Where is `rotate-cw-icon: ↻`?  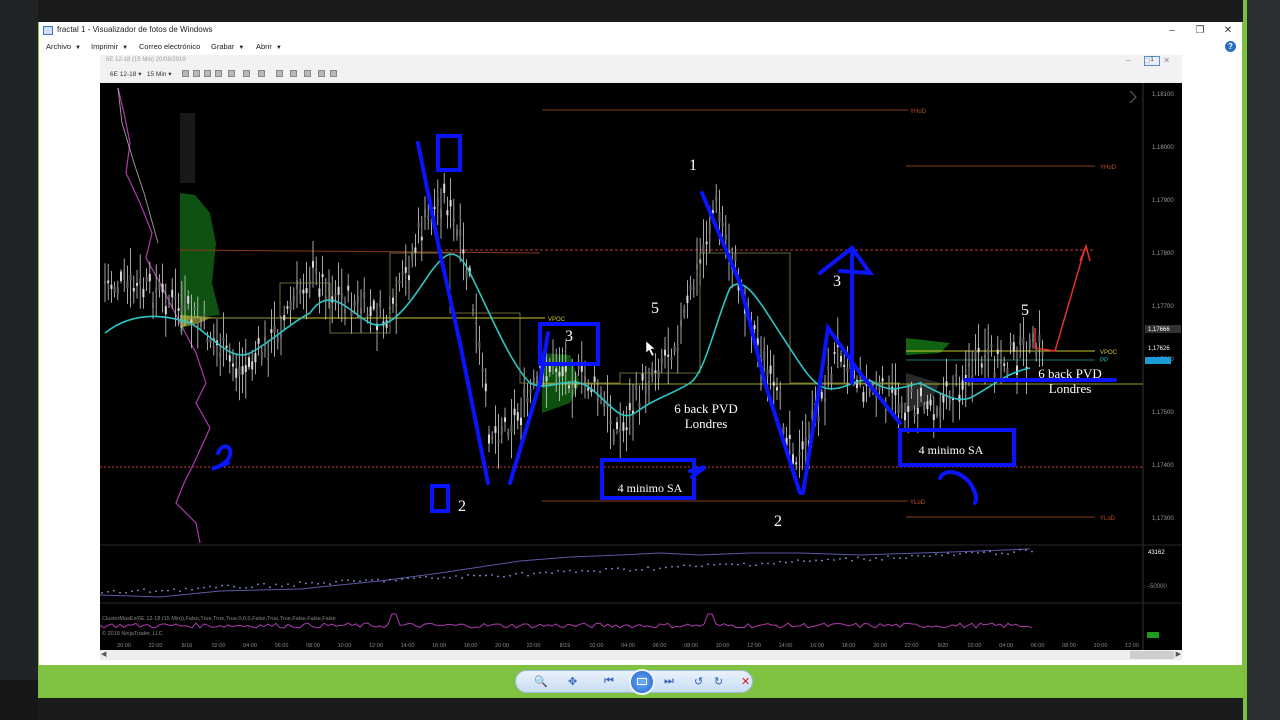 rotate-cw-icon: ↻ is located at coordinates (718, 681).